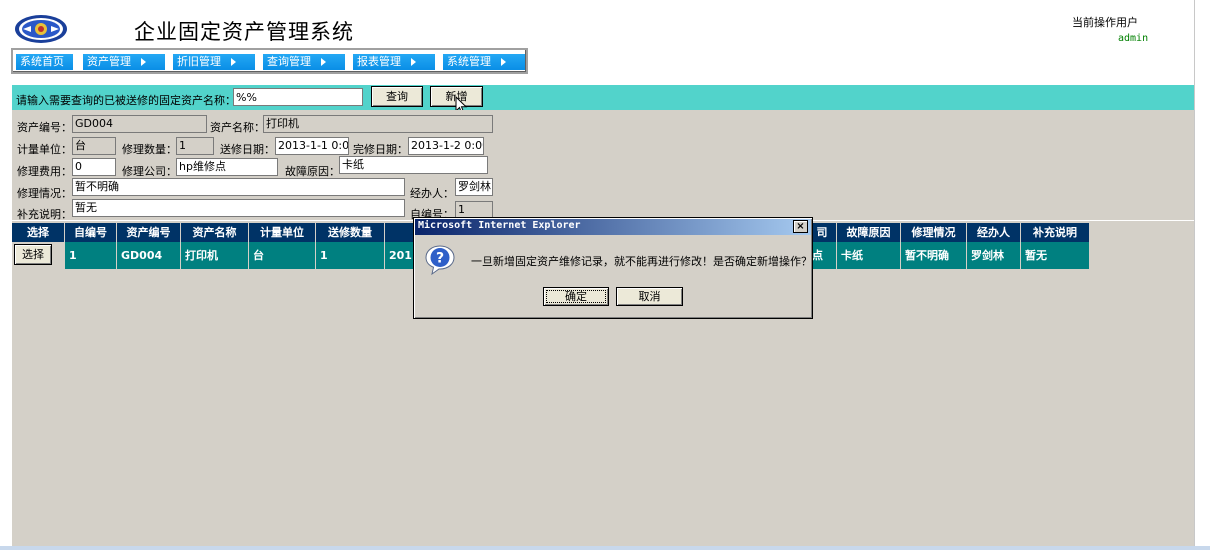  Describe the element at coordinates (44, 171) in the screenshot. I see `repair-cost-label: 修理费用：` at that location.